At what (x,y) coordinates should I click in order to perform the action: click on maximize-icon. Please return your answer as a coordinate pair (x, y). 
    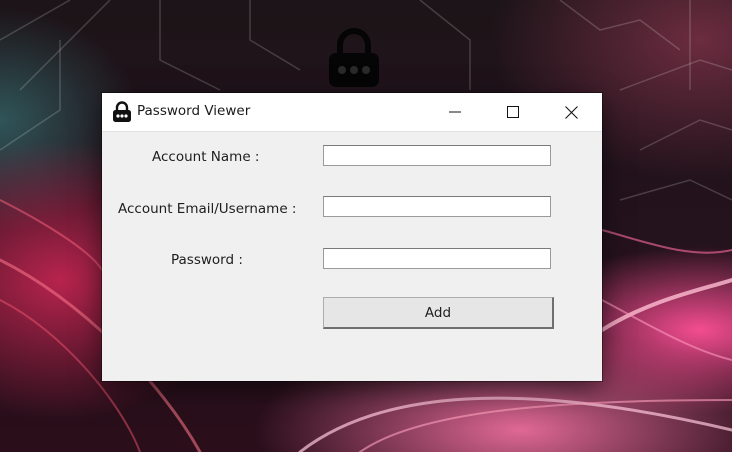
    Looking at the image, I should click on (513, 112).